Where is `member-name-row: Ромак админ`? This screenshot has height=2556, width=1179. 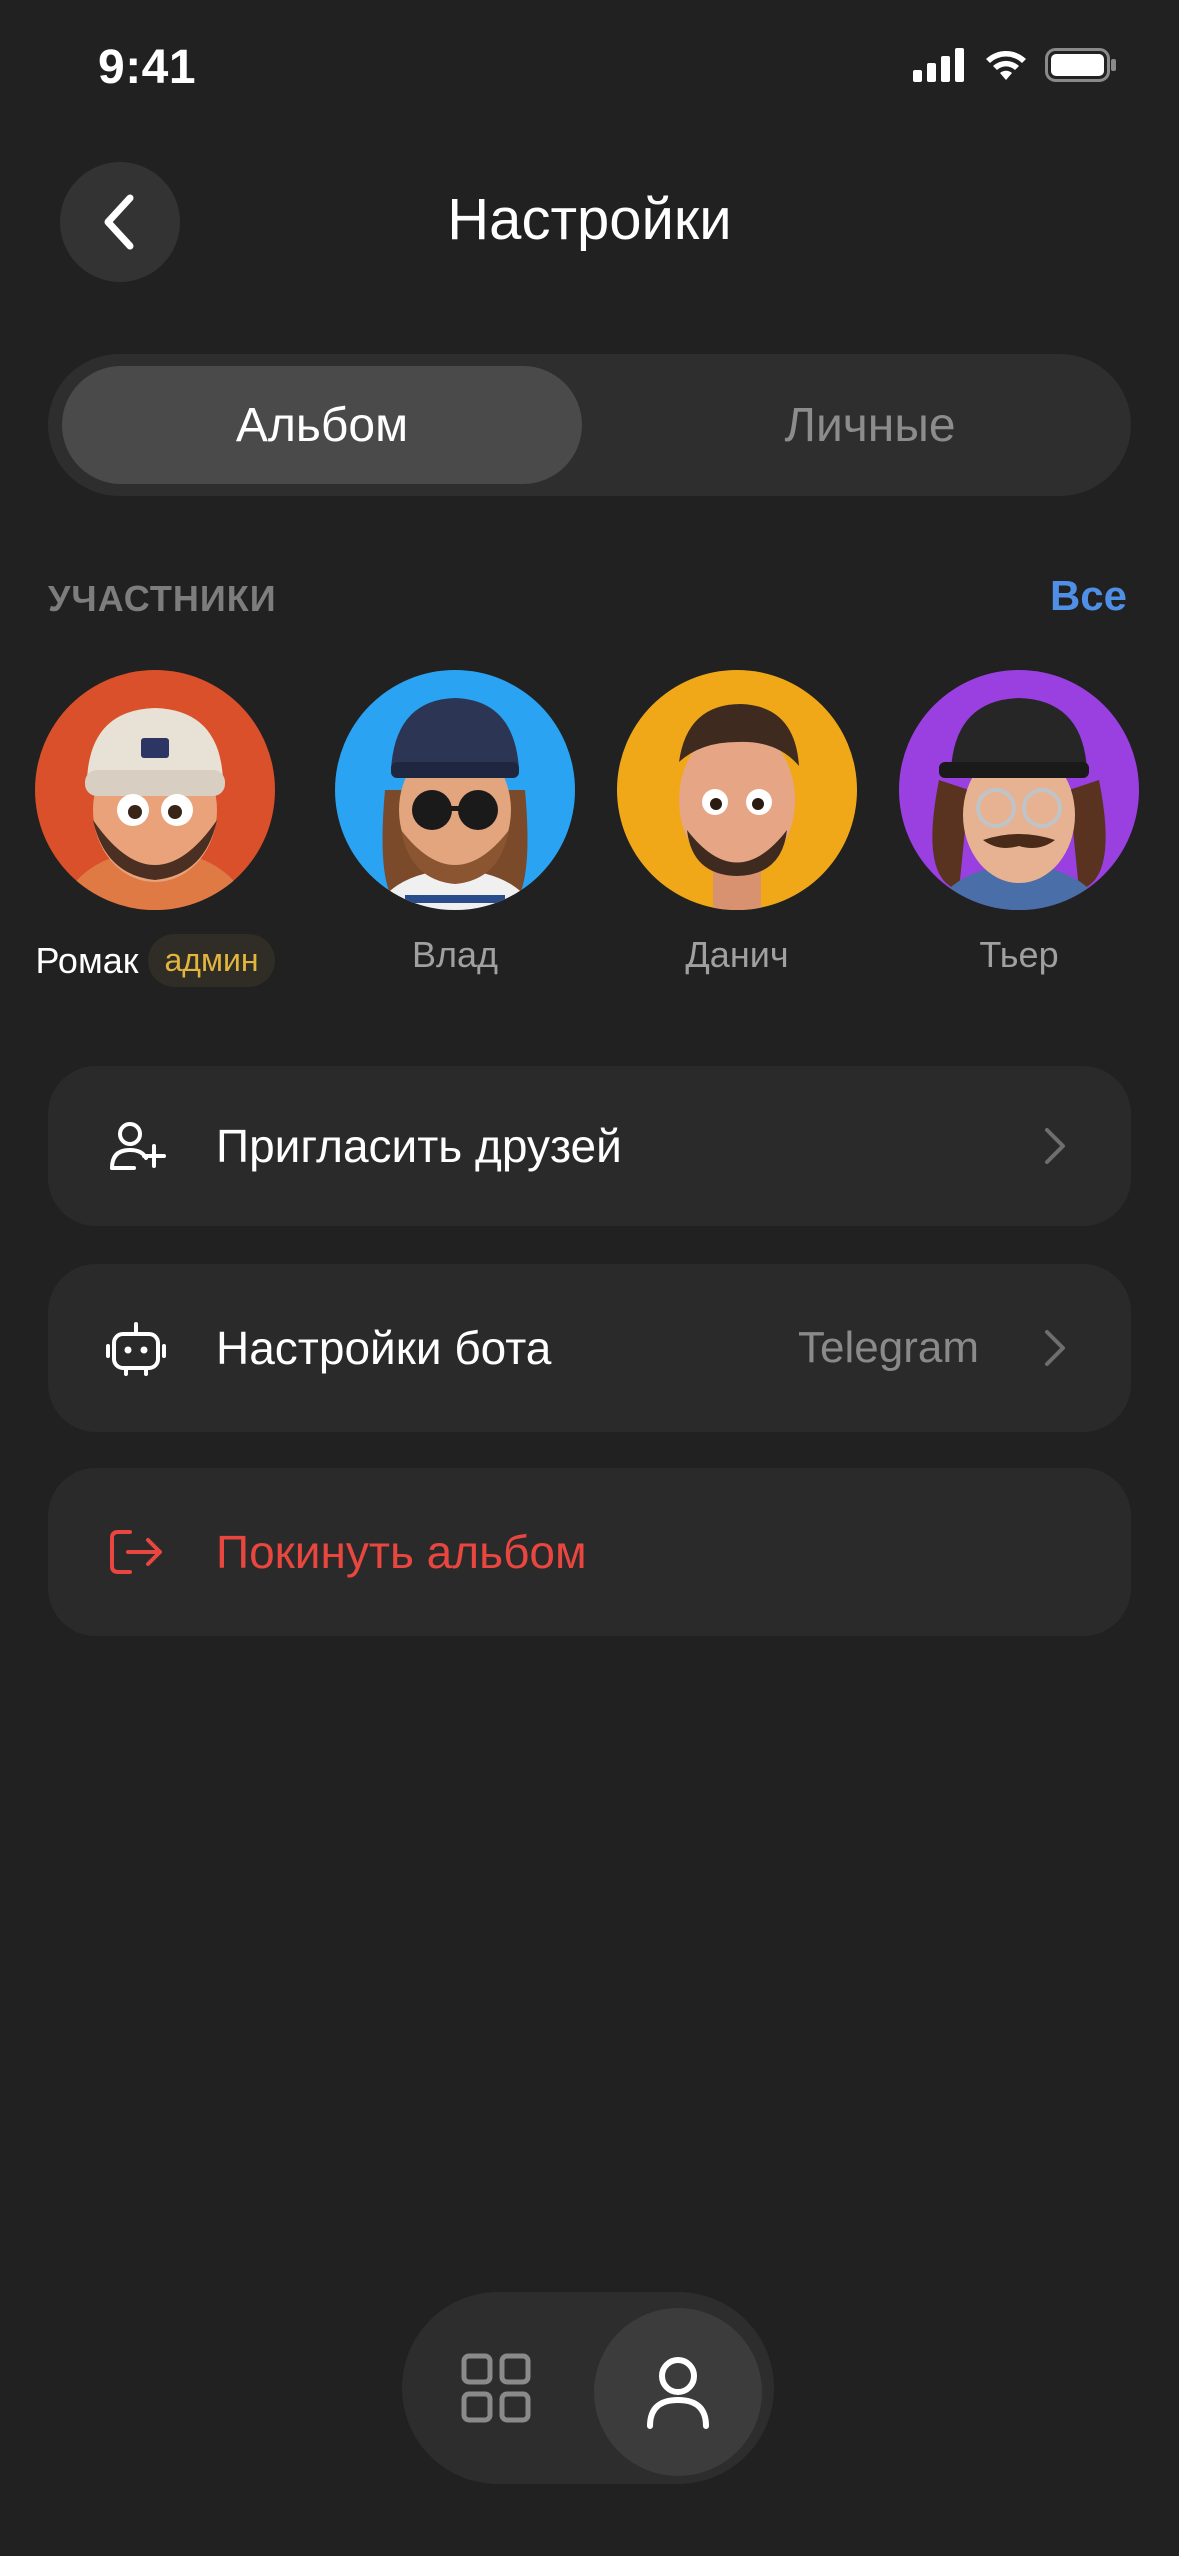
member-name-row: Ромак админ is located at coordinates (155, 960).